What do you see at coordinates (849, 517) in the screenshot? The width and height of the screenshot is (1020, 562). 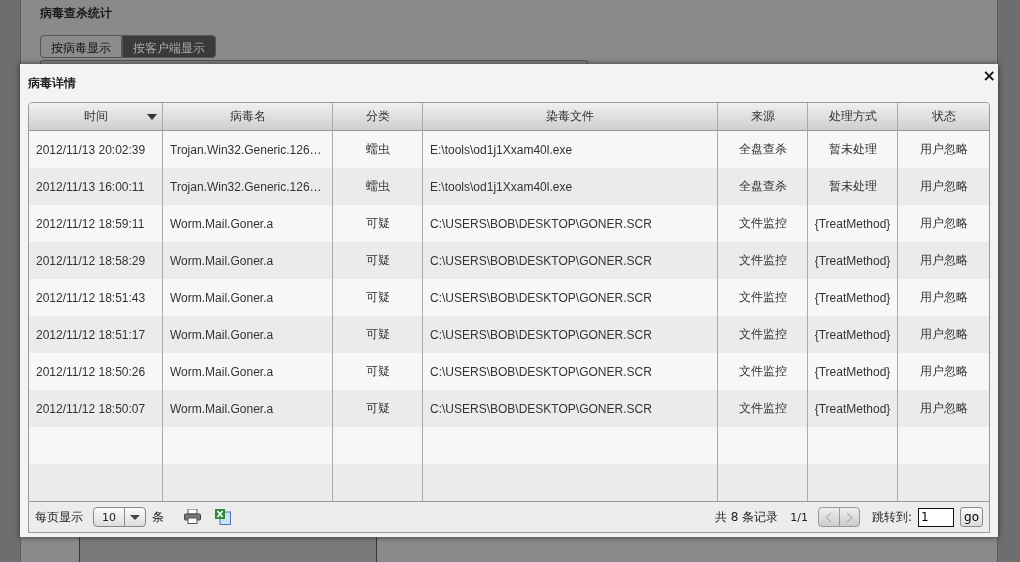 I see `chevron-right-icon` at bounding box center [849, 517].